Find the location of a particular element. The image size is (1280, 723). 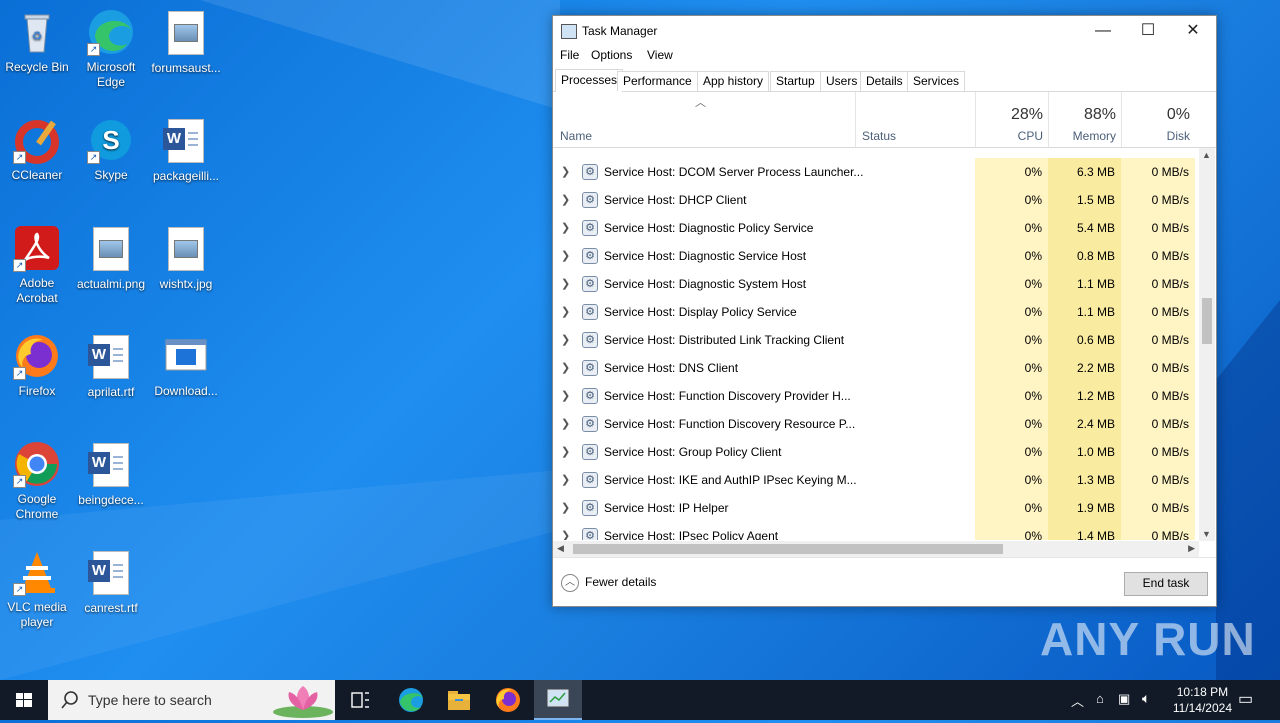

volume-icon: 🔈︎ is located at coordinates (1146, 698).